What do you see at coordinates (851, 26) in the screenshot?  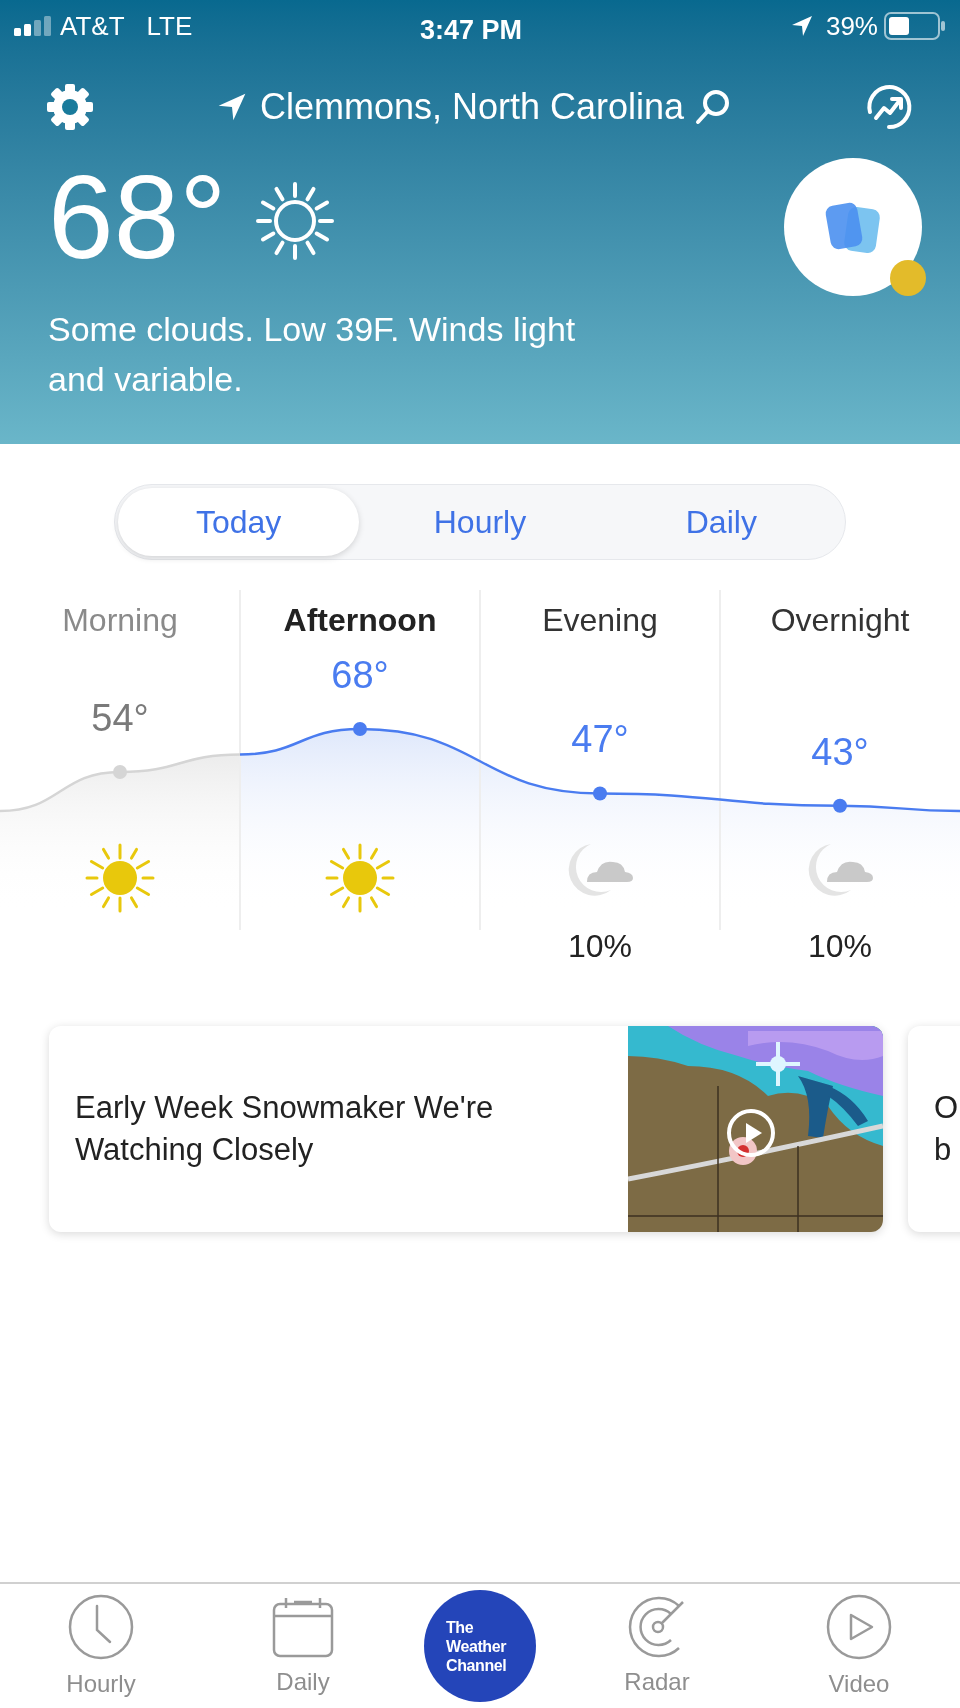 I see `battery-percentage: 39%` at bounding box center [851, 26].